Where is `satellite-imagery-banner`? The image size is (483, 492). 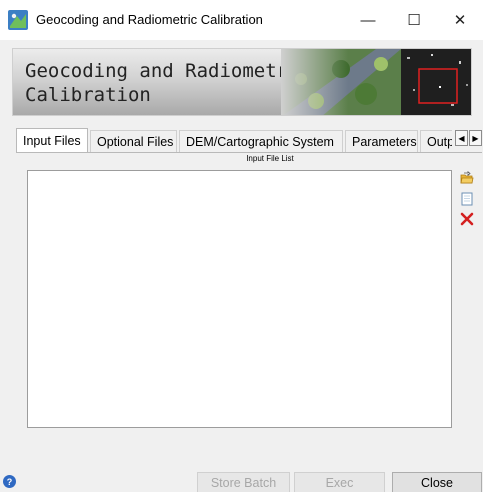 satellite-imagery-banner is located at coordinates (376, 82).